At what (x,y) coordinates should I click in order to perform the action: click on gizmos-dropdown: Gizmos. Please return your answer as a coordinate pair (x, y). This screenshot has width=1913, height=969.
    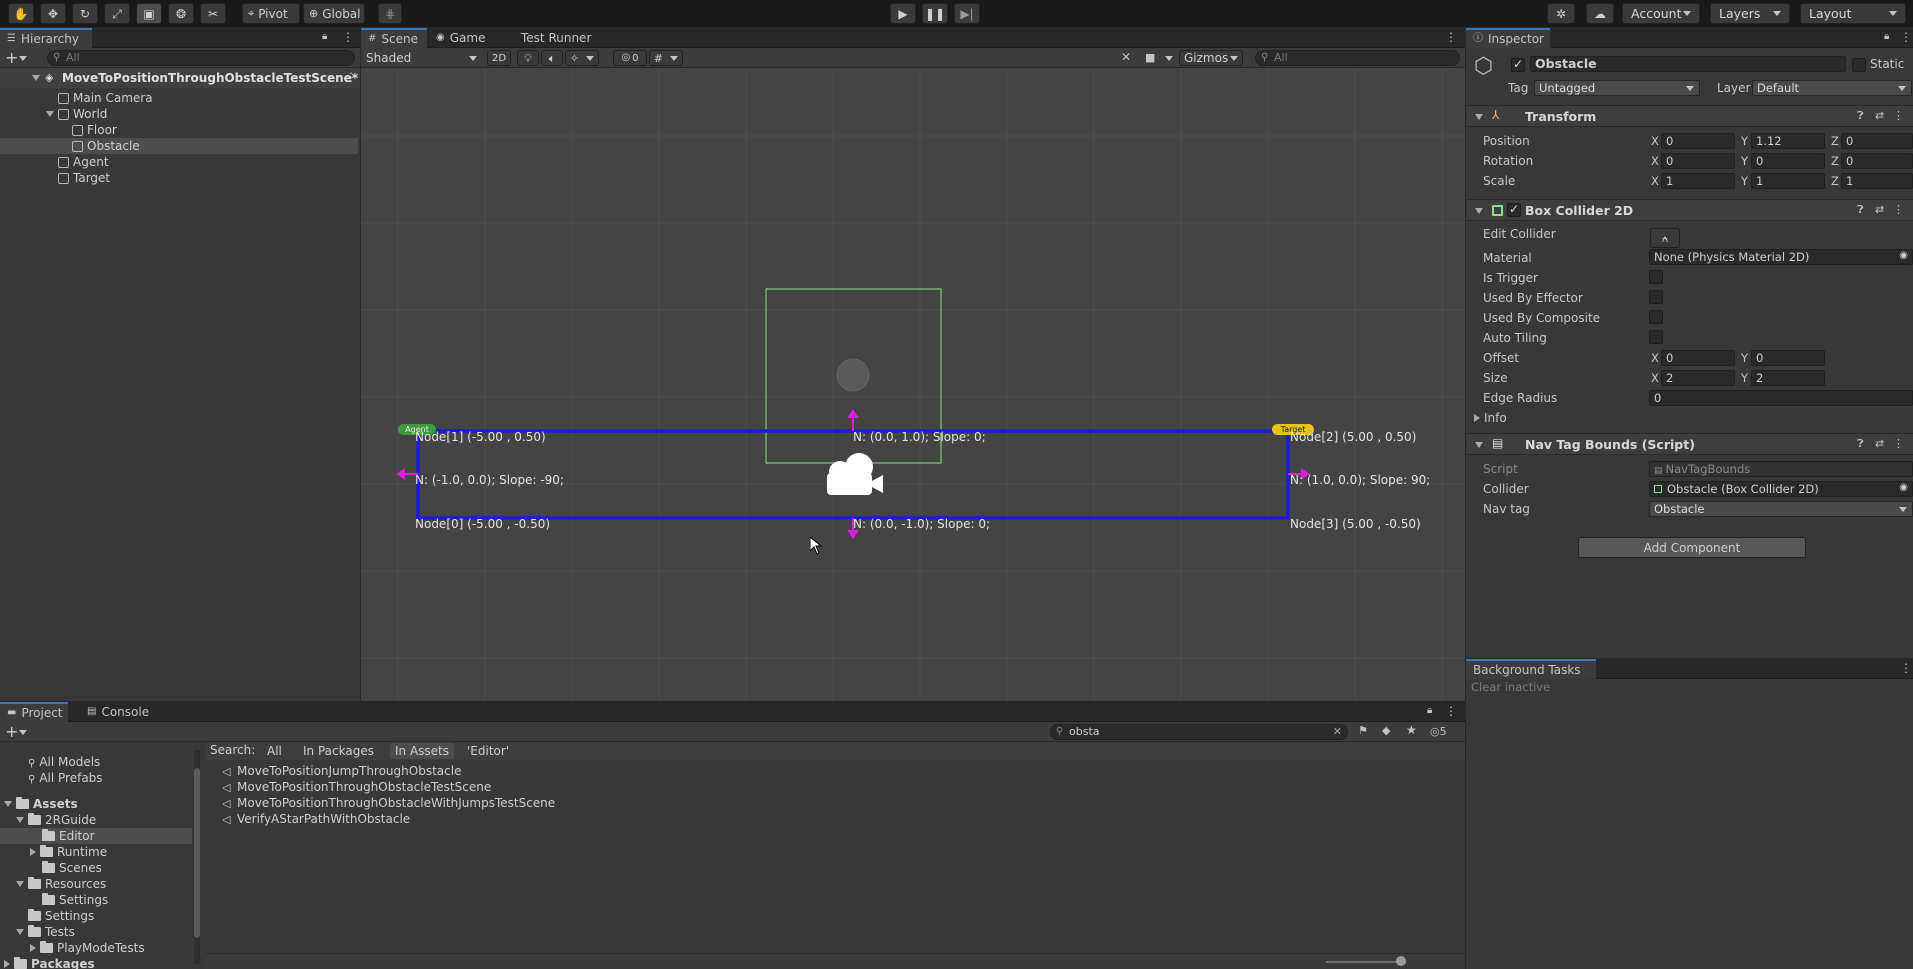
    Looking at the image, I should click on (1211, 58).